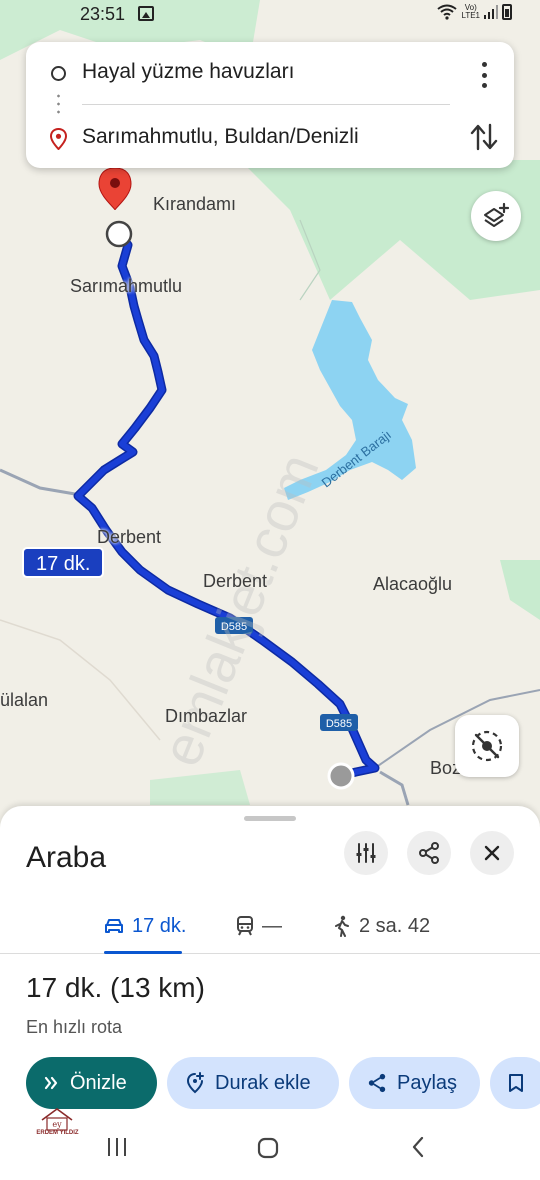  Describe the element at coordinates (427, 1082) in the screenshot. I see `share-label: Paylaş` at that location.